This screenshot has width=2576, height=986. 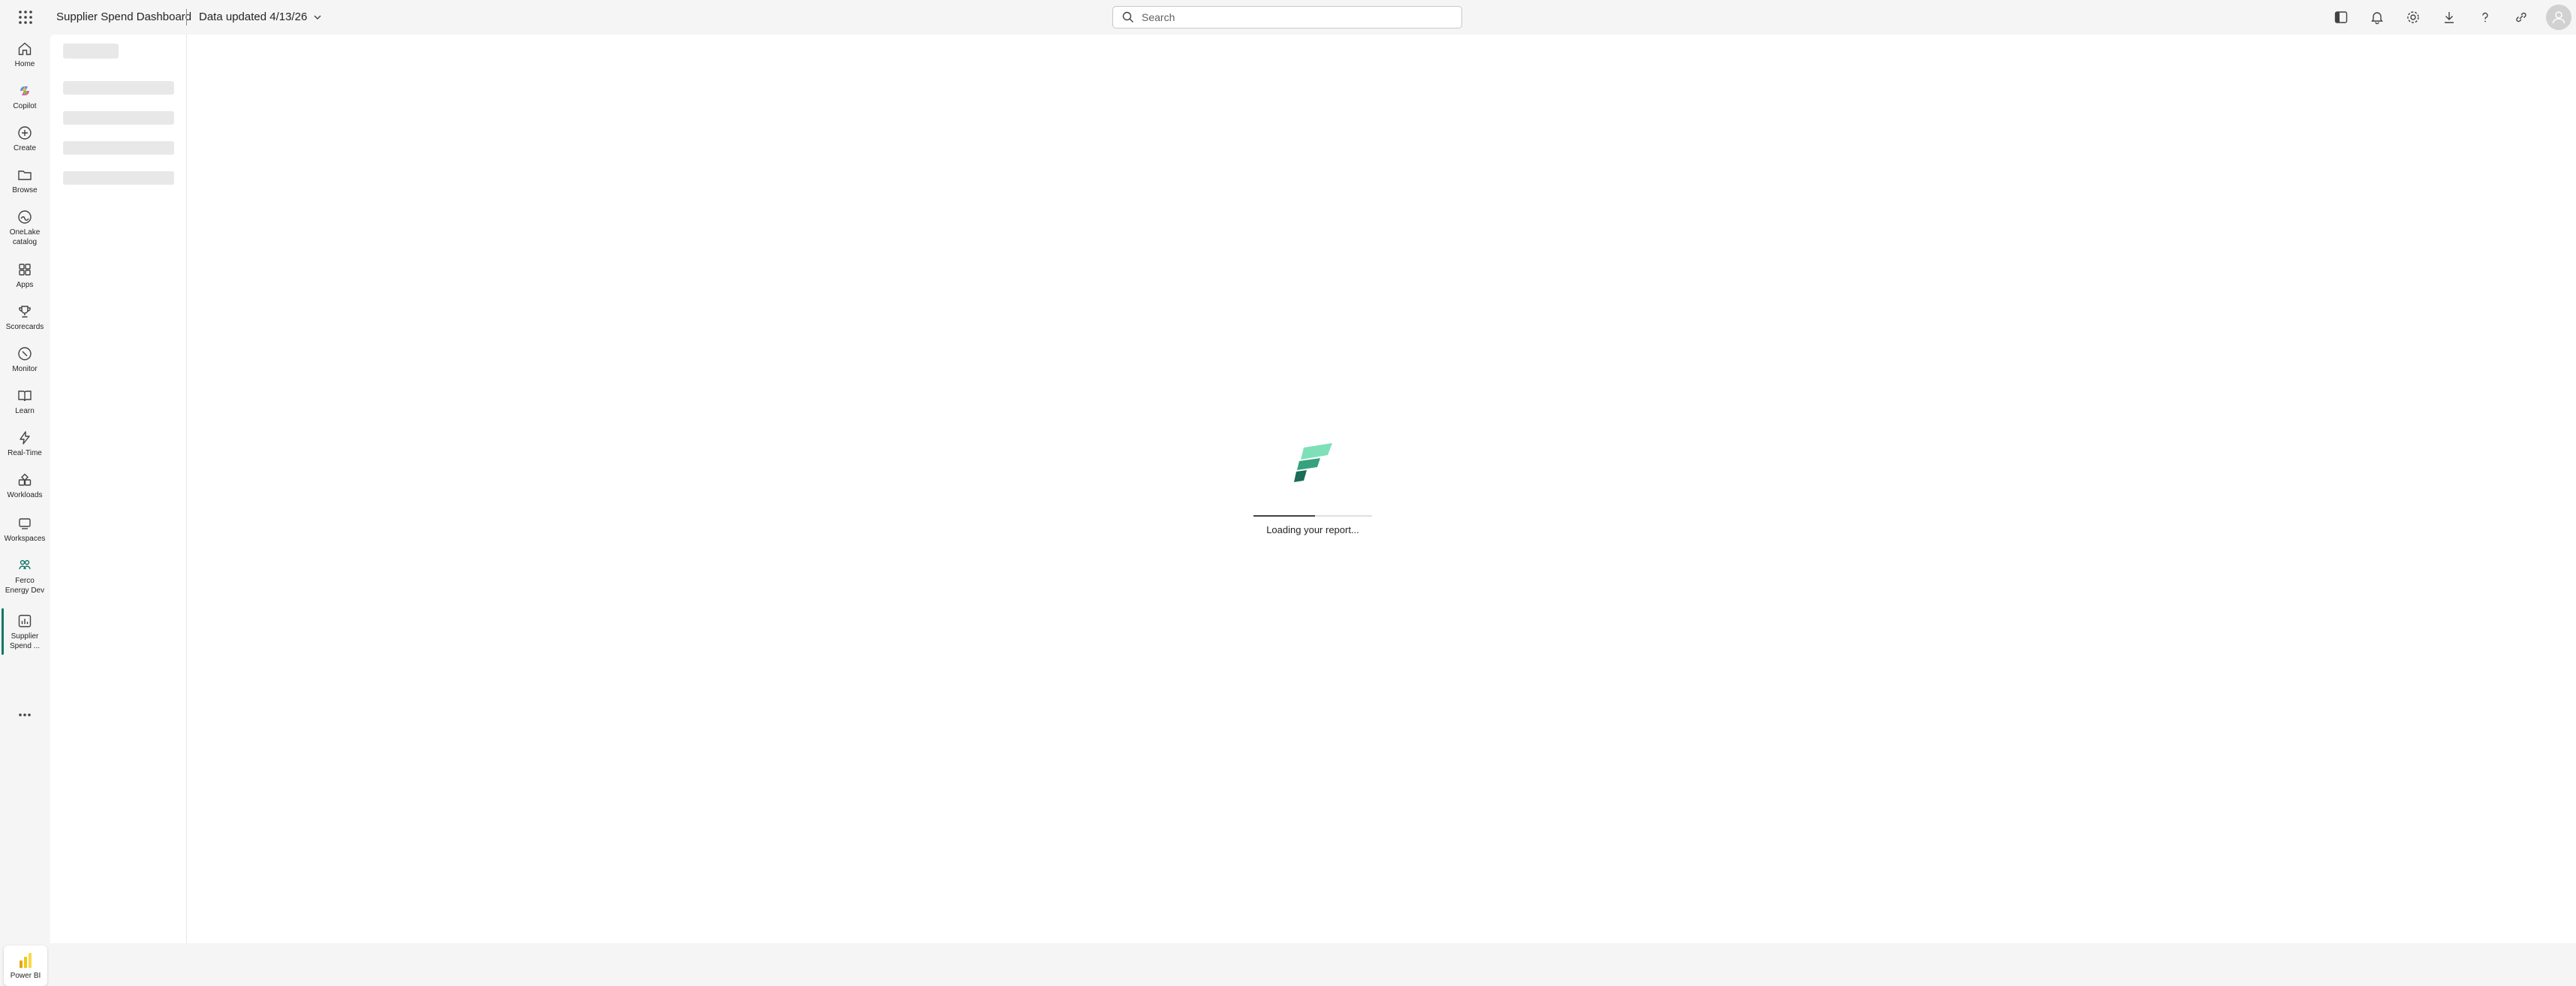 I want to click on nav-monitor-label: Monitor, so click(x=25, y=369).